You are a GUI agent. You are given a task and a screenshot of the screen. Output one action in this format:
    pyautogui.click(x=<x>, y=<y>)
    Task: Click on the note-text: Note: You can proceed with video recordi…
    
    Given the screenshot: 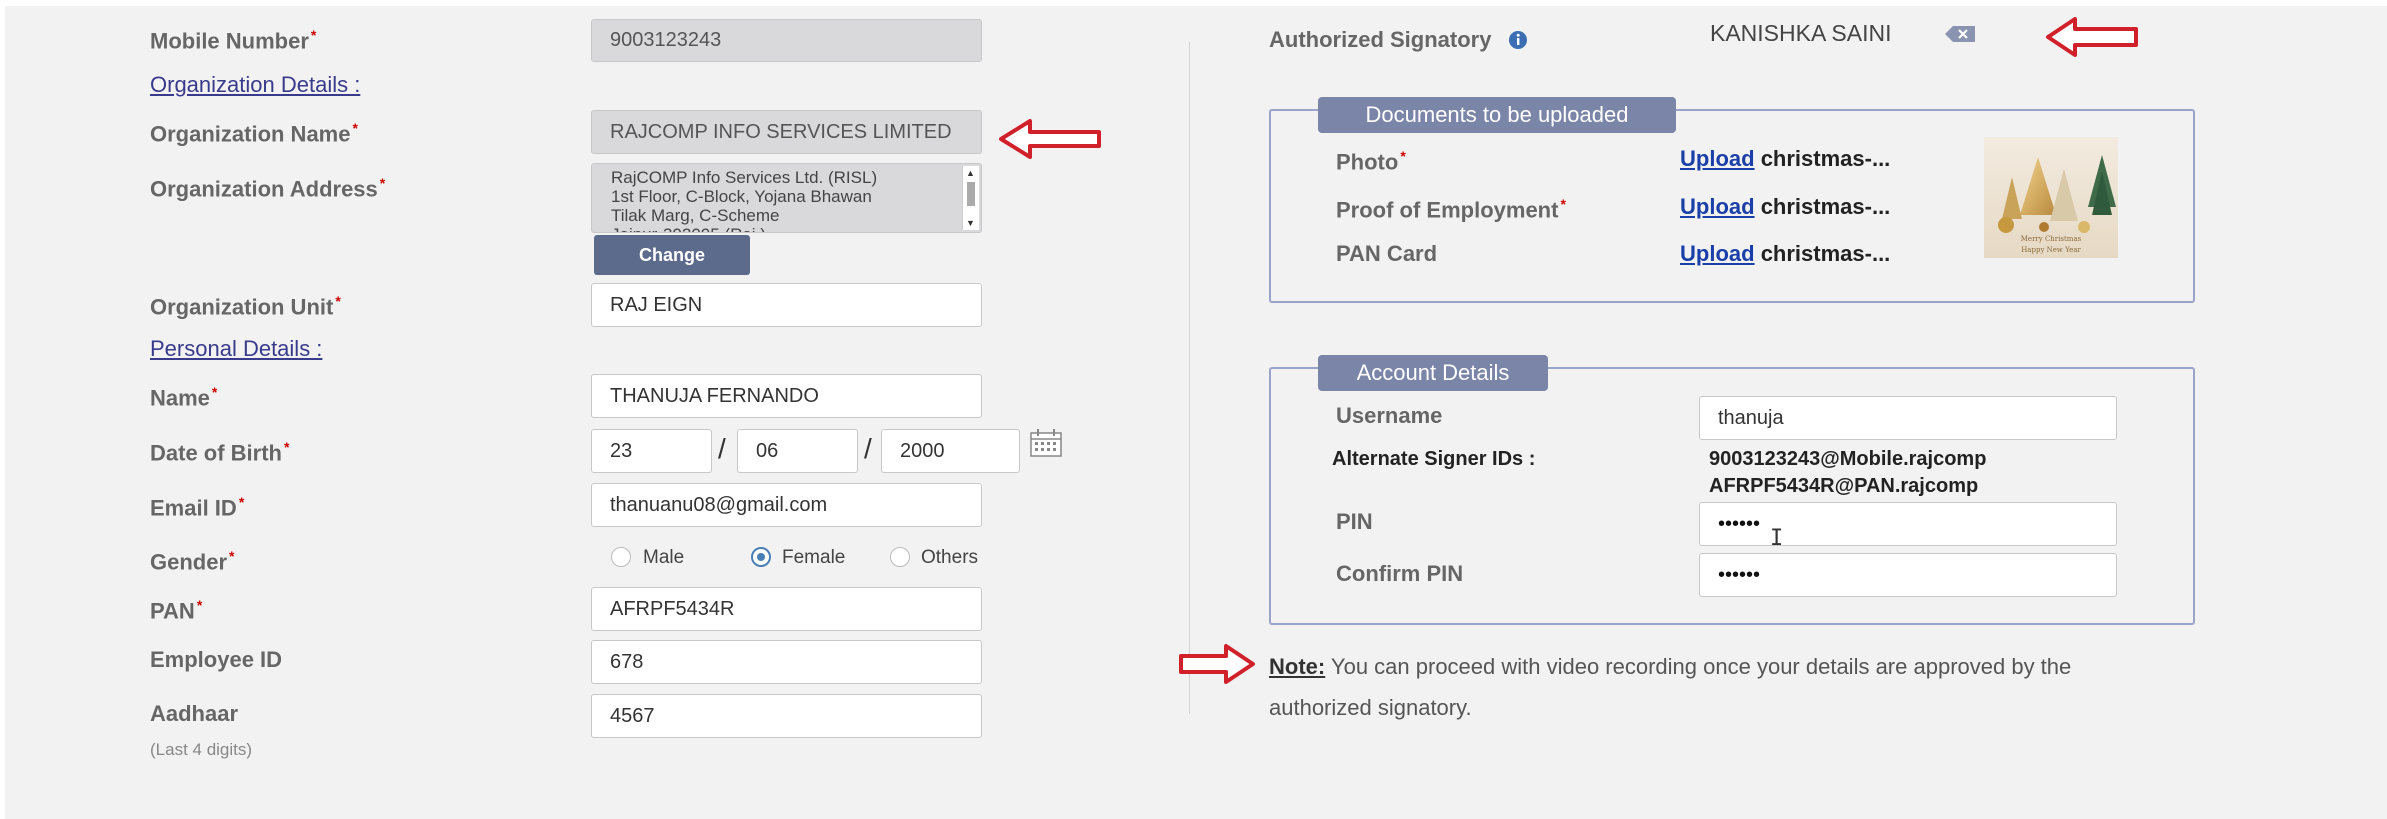 What is the action you would take?
    pyautogui.click(x=1719, y=687)
    